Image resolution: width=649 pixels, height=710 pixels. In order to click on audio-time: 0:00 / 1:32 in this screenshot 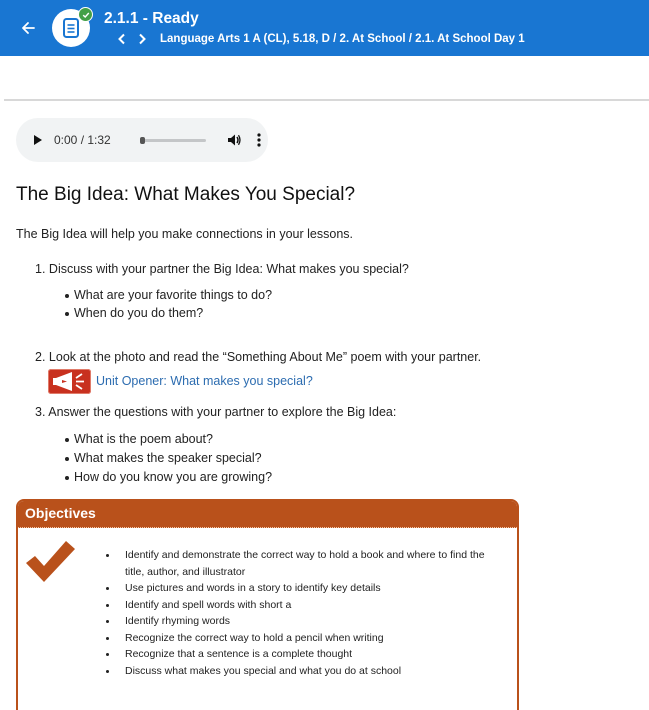, I will do `click(82, 140)`.